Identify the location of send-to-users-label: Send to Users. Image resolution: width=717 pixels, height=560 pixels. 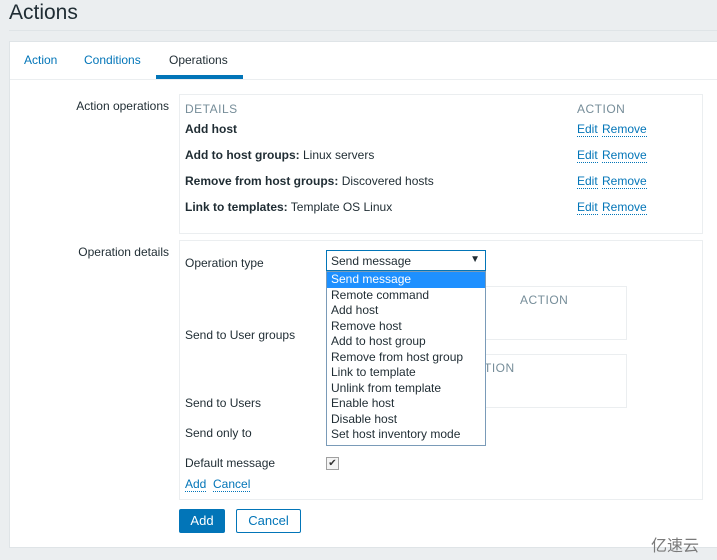
(223, 403).